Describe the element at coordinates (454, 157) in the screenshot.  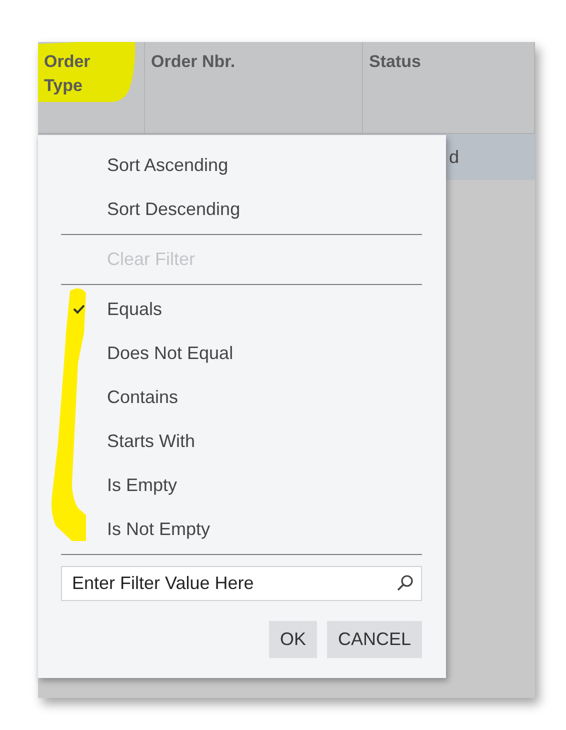
I see `row-text: d` at that location.